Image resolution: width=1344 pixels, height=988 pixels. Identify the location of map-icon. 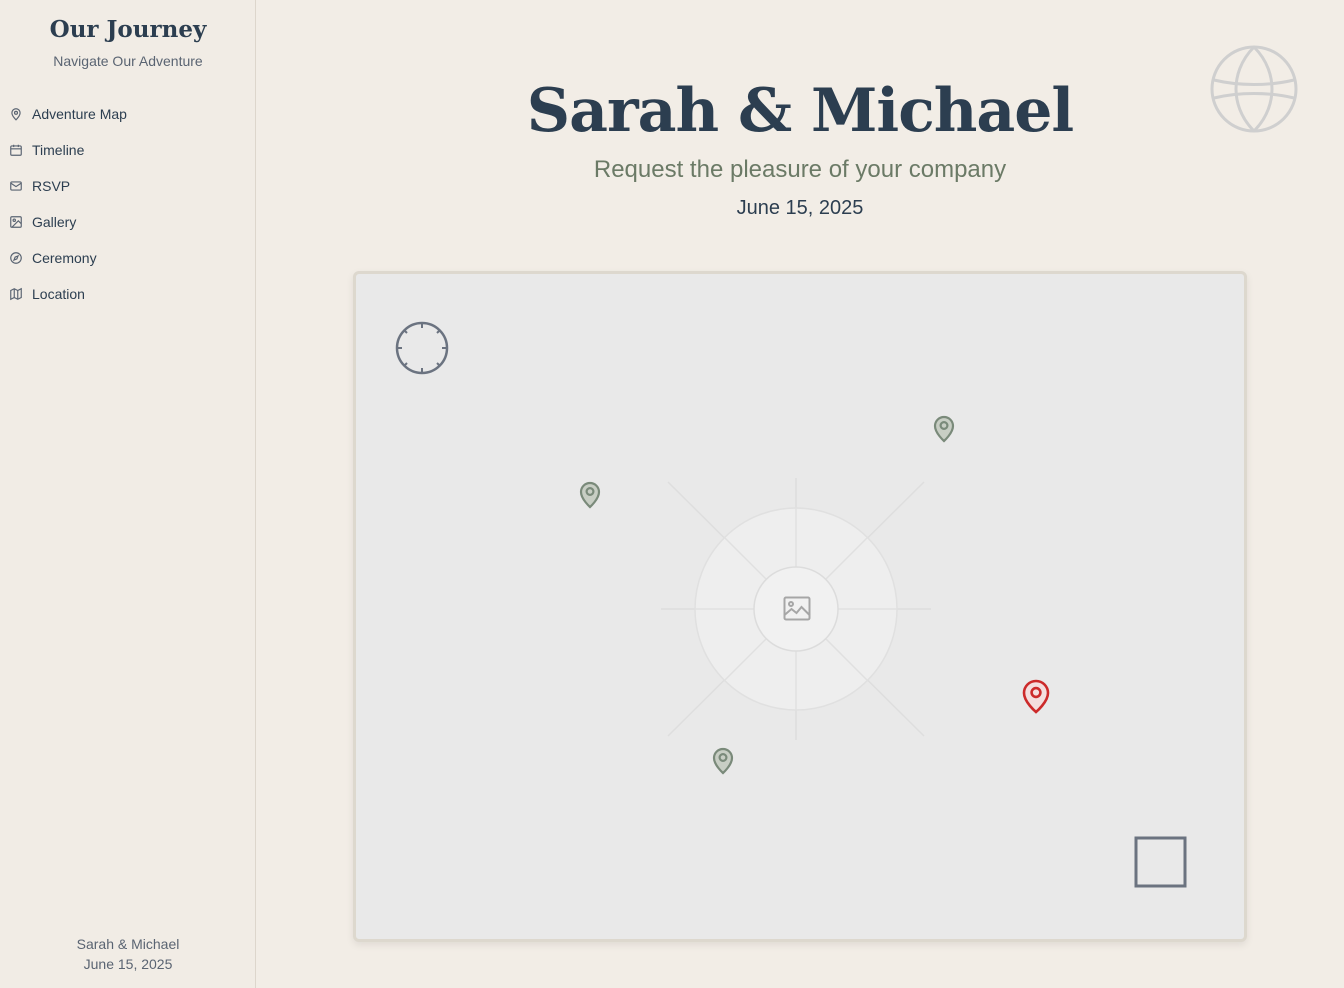
(16, 294).